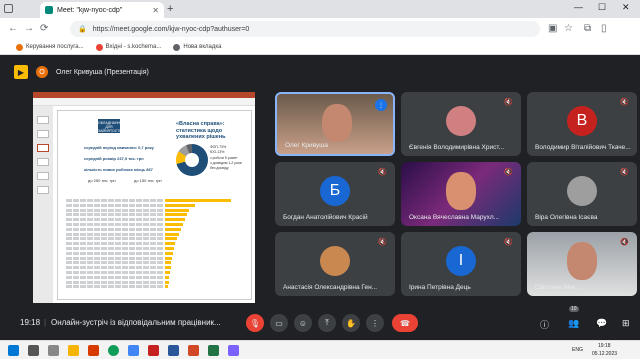  Describe the element at coordinates (44, 28) in the screenshot. I see `reload-icon: ⟳` at that location.